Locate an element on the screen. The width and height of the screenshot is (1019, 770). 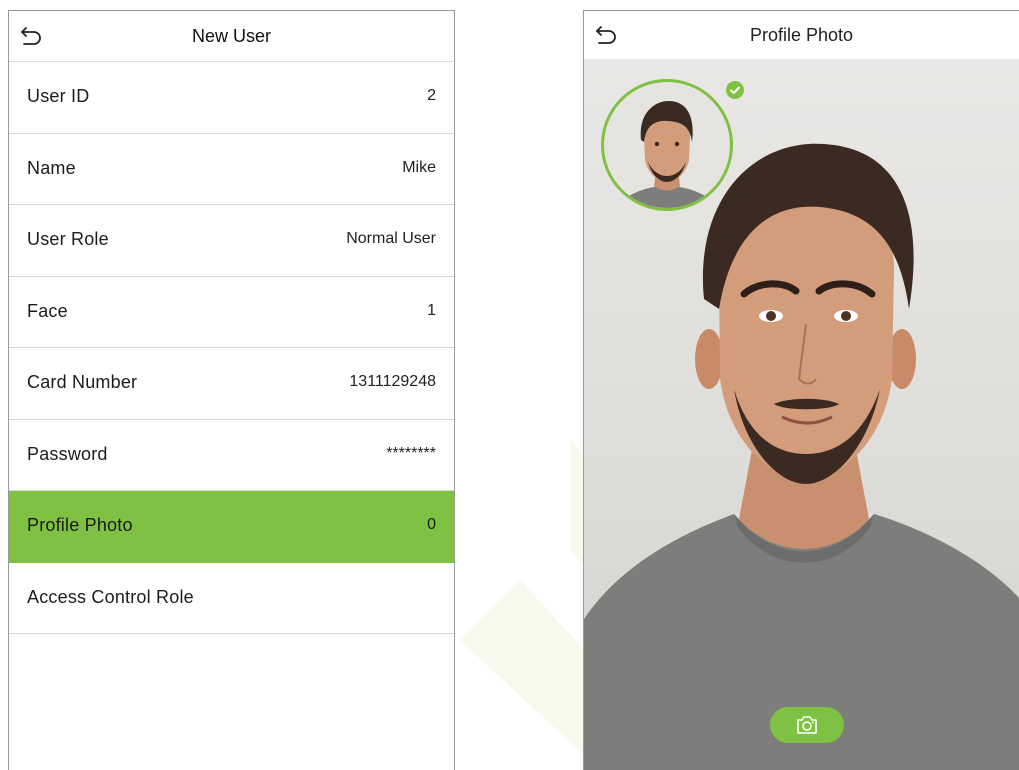
menu-item-value: 0 is located at coordinates (431, 524).